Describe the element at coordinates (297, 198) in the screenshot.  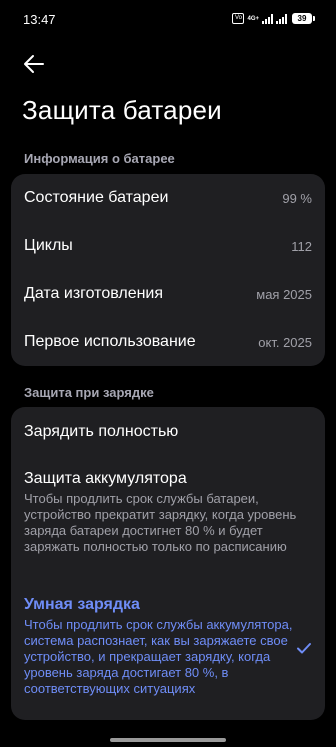
I see `info-value: 99 %` at that location.